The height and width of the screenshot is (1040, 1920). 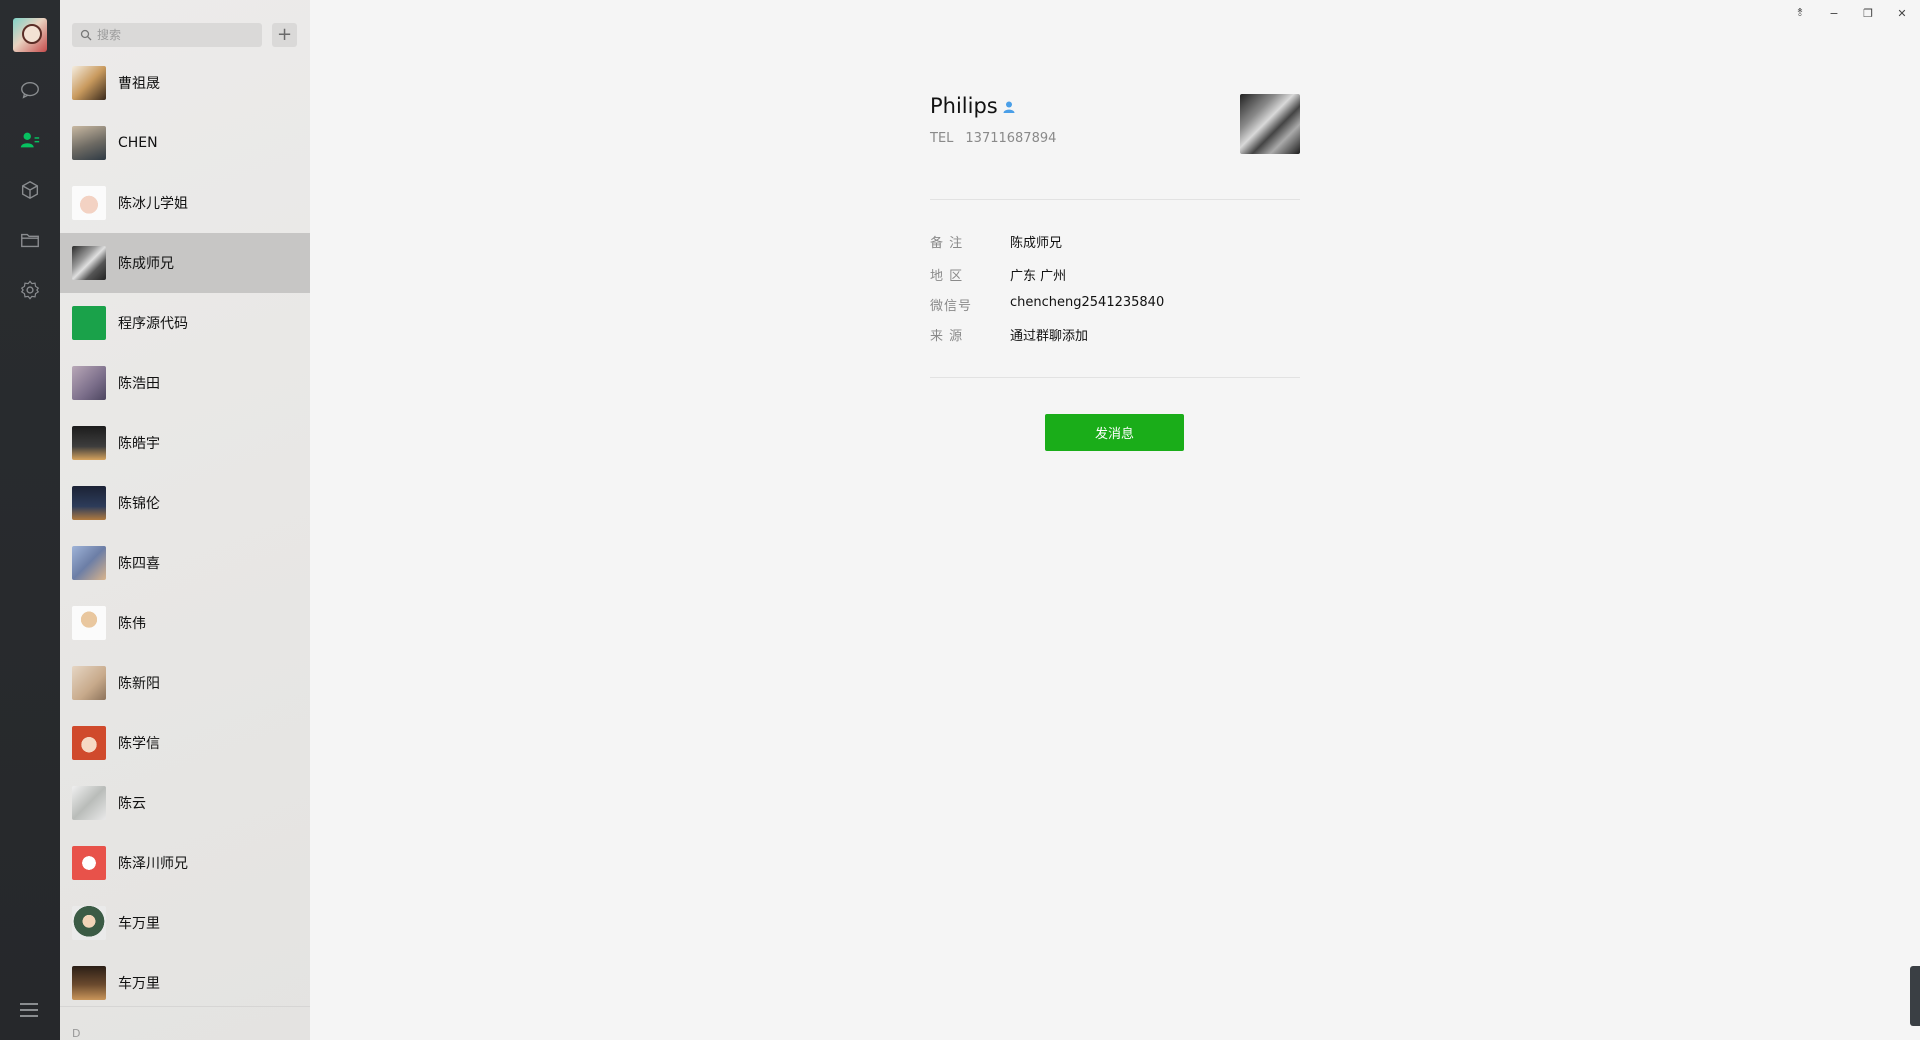 I want to click on tel-number: 13711687894, so click(x=1011, y=138).